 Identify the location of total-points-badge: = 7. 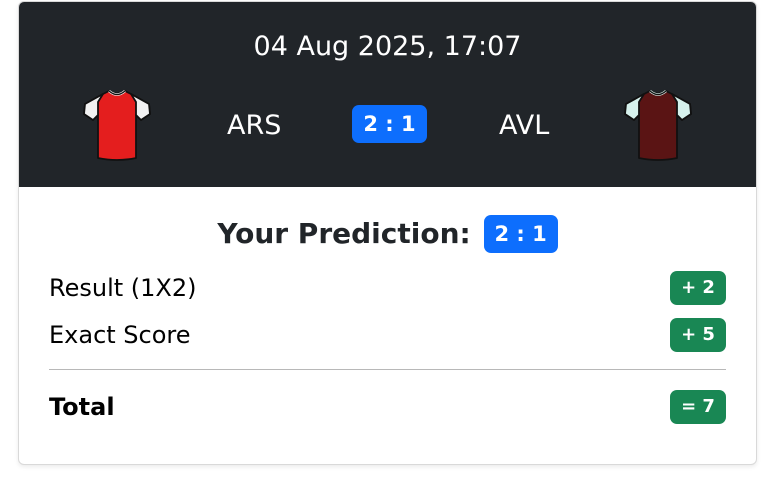
(698, 407).